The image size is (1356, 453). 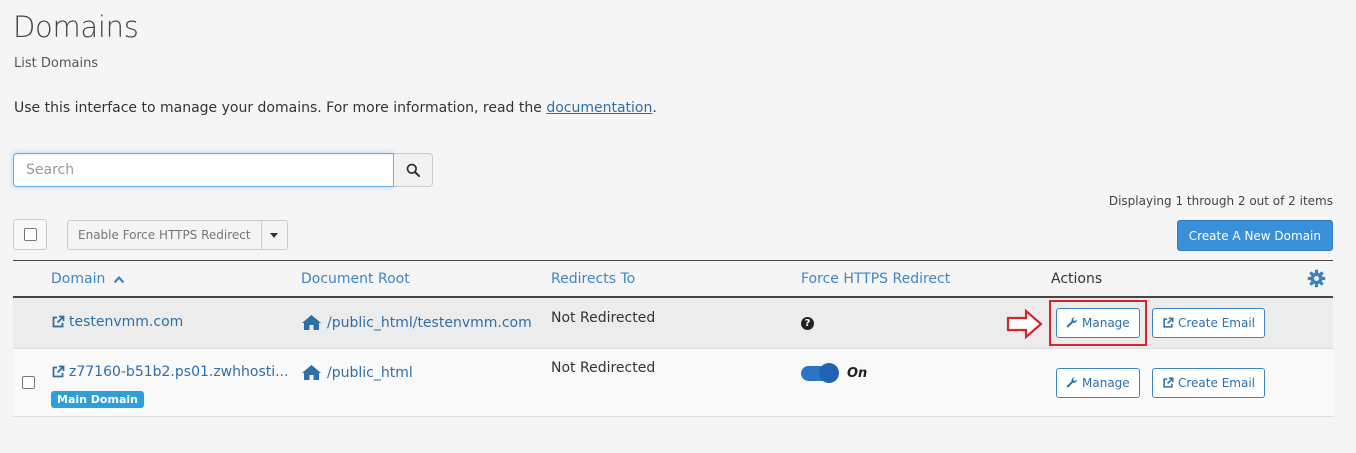 I want to click on search-icon, so click(x=413, y=170).